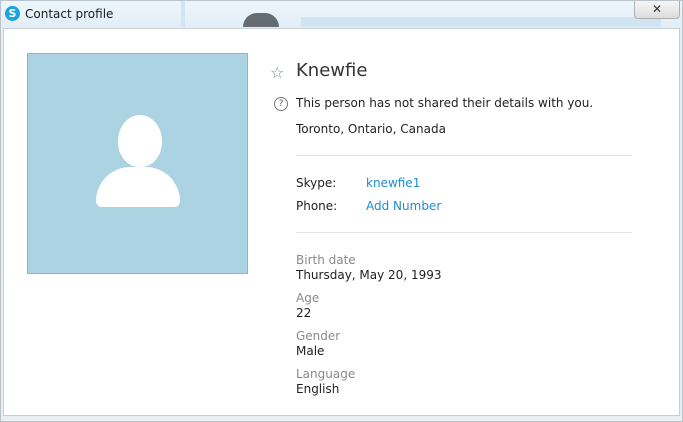  Describe the element at coordinates (318, 389) in the screenshot. I see `language-value: English` at that location.